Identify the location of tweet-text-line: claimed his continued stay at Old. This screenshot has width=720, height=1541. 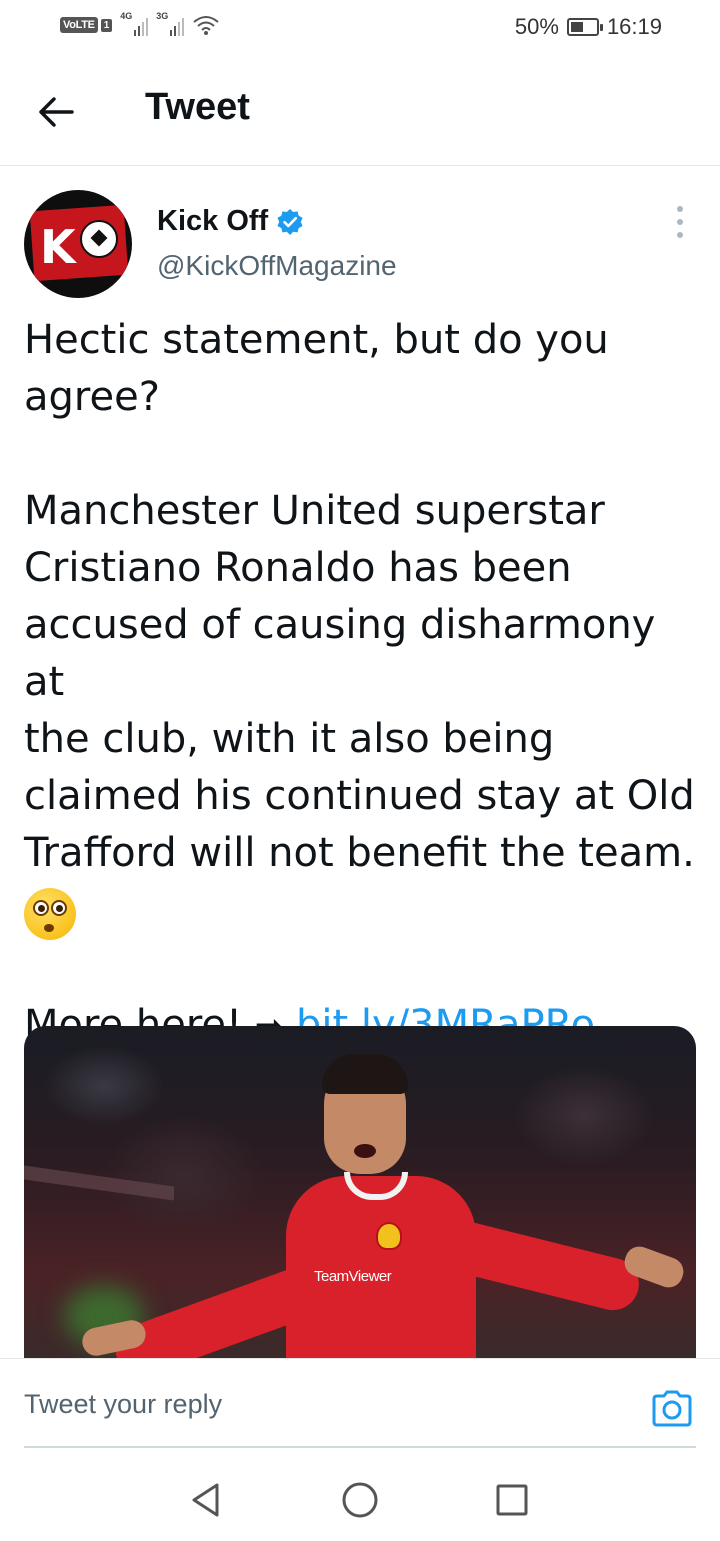
(359, 796).